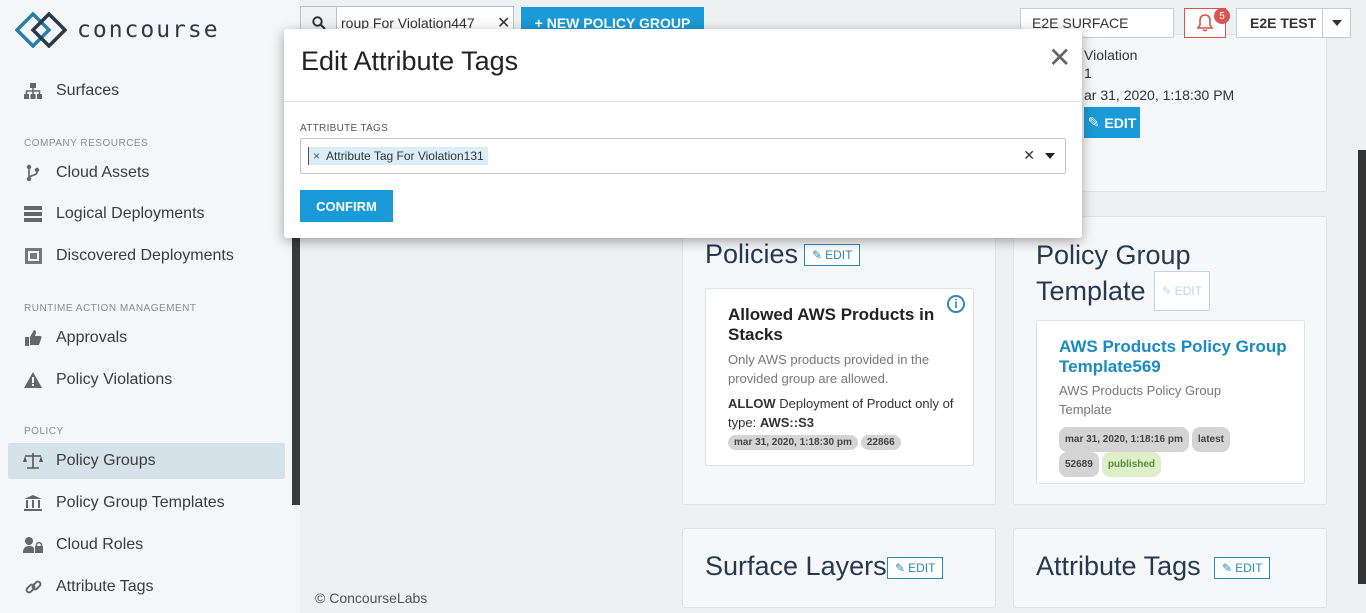  What do you see at coordinates (346, 206) in the screenshot?
I see `confirm-button: CONFIRM` at bounding box center [346, 206].